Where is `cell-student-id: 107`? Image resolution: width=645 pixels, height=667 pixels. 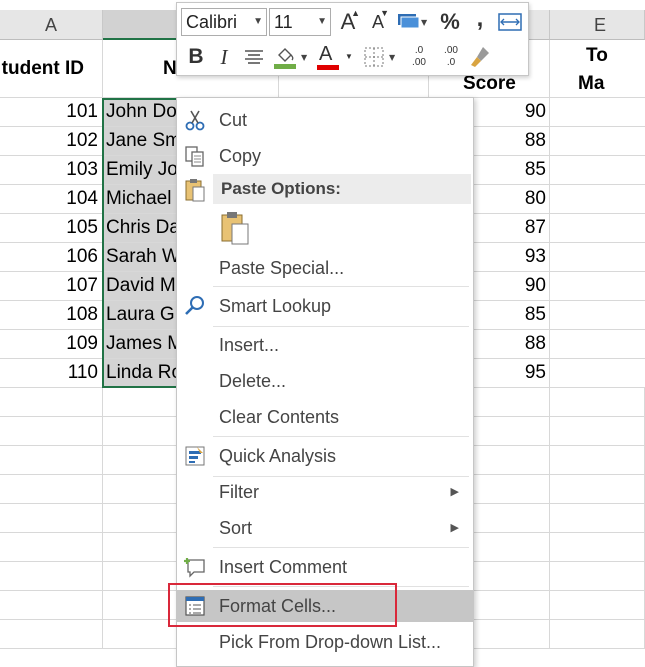 cell-student-id: 107 is located at coordinates (51, 286).